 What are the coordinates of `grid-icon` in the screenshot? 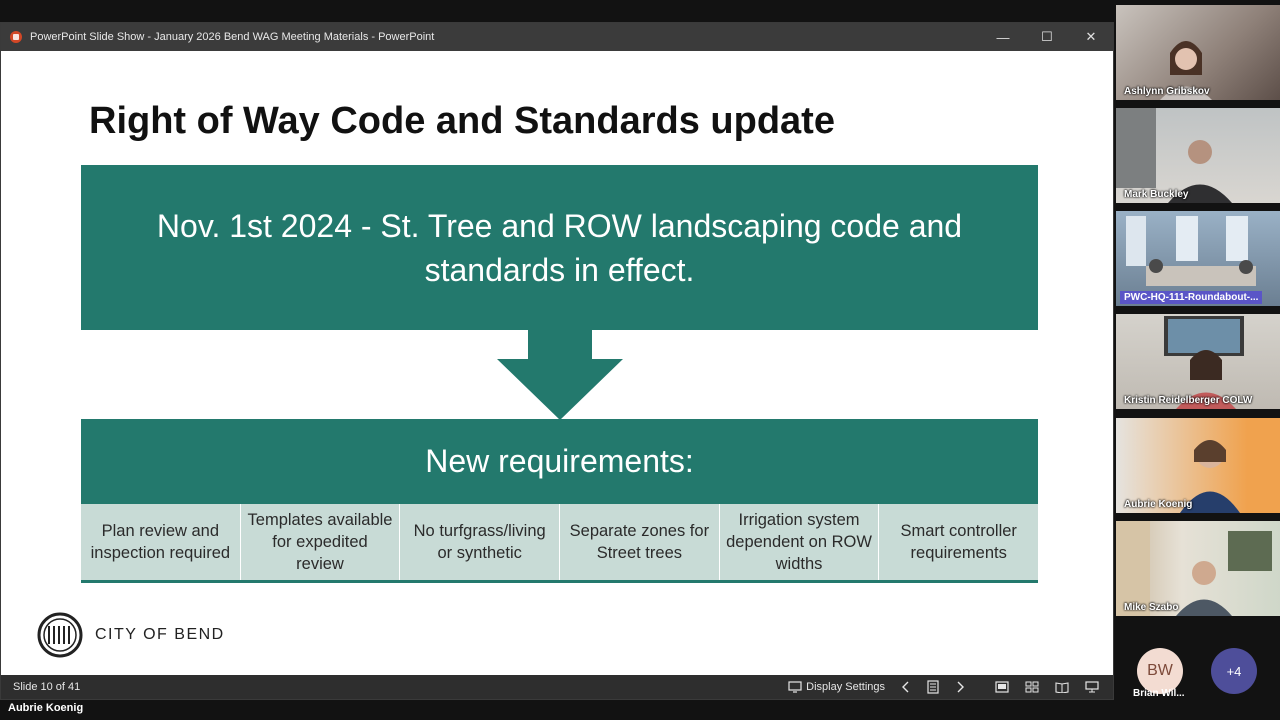 It's located at (1032, 687).